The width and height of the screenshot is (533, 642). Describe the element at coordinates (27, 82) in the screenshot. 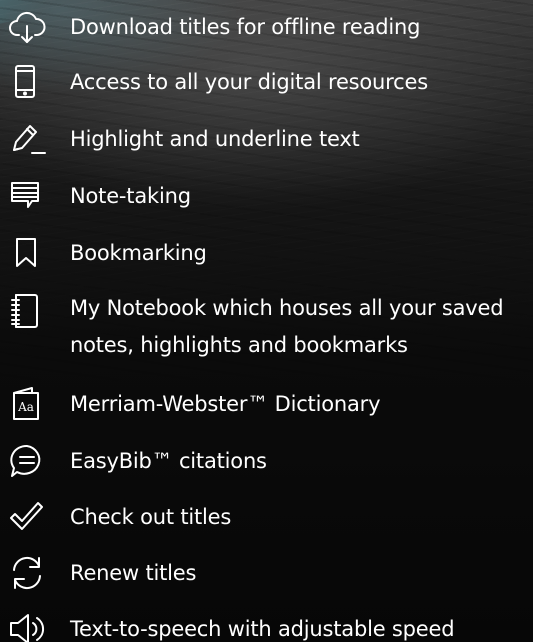

I see `mobile-device-icon` at that location.